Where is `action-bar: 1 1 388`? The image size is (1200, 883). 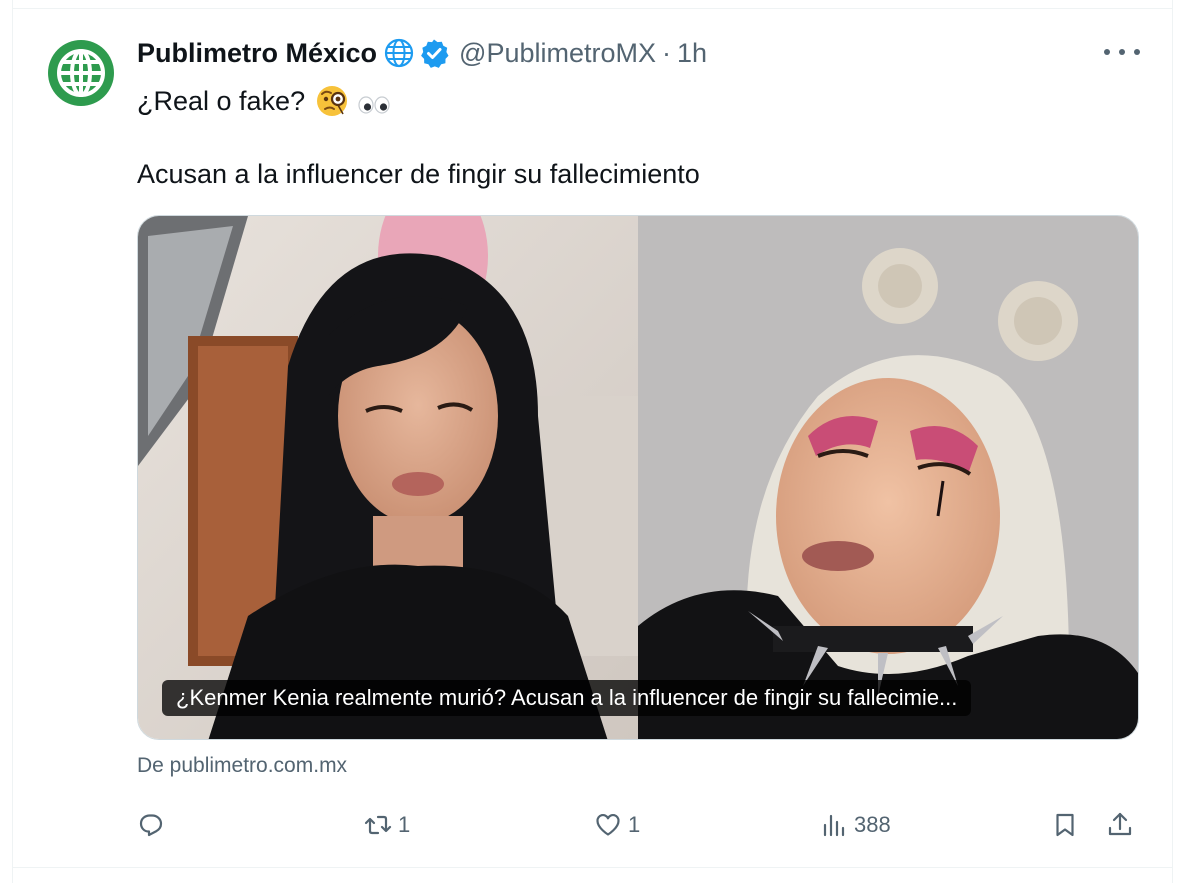 action-bar: 1 1 388 is located at coordinates (600, 825).